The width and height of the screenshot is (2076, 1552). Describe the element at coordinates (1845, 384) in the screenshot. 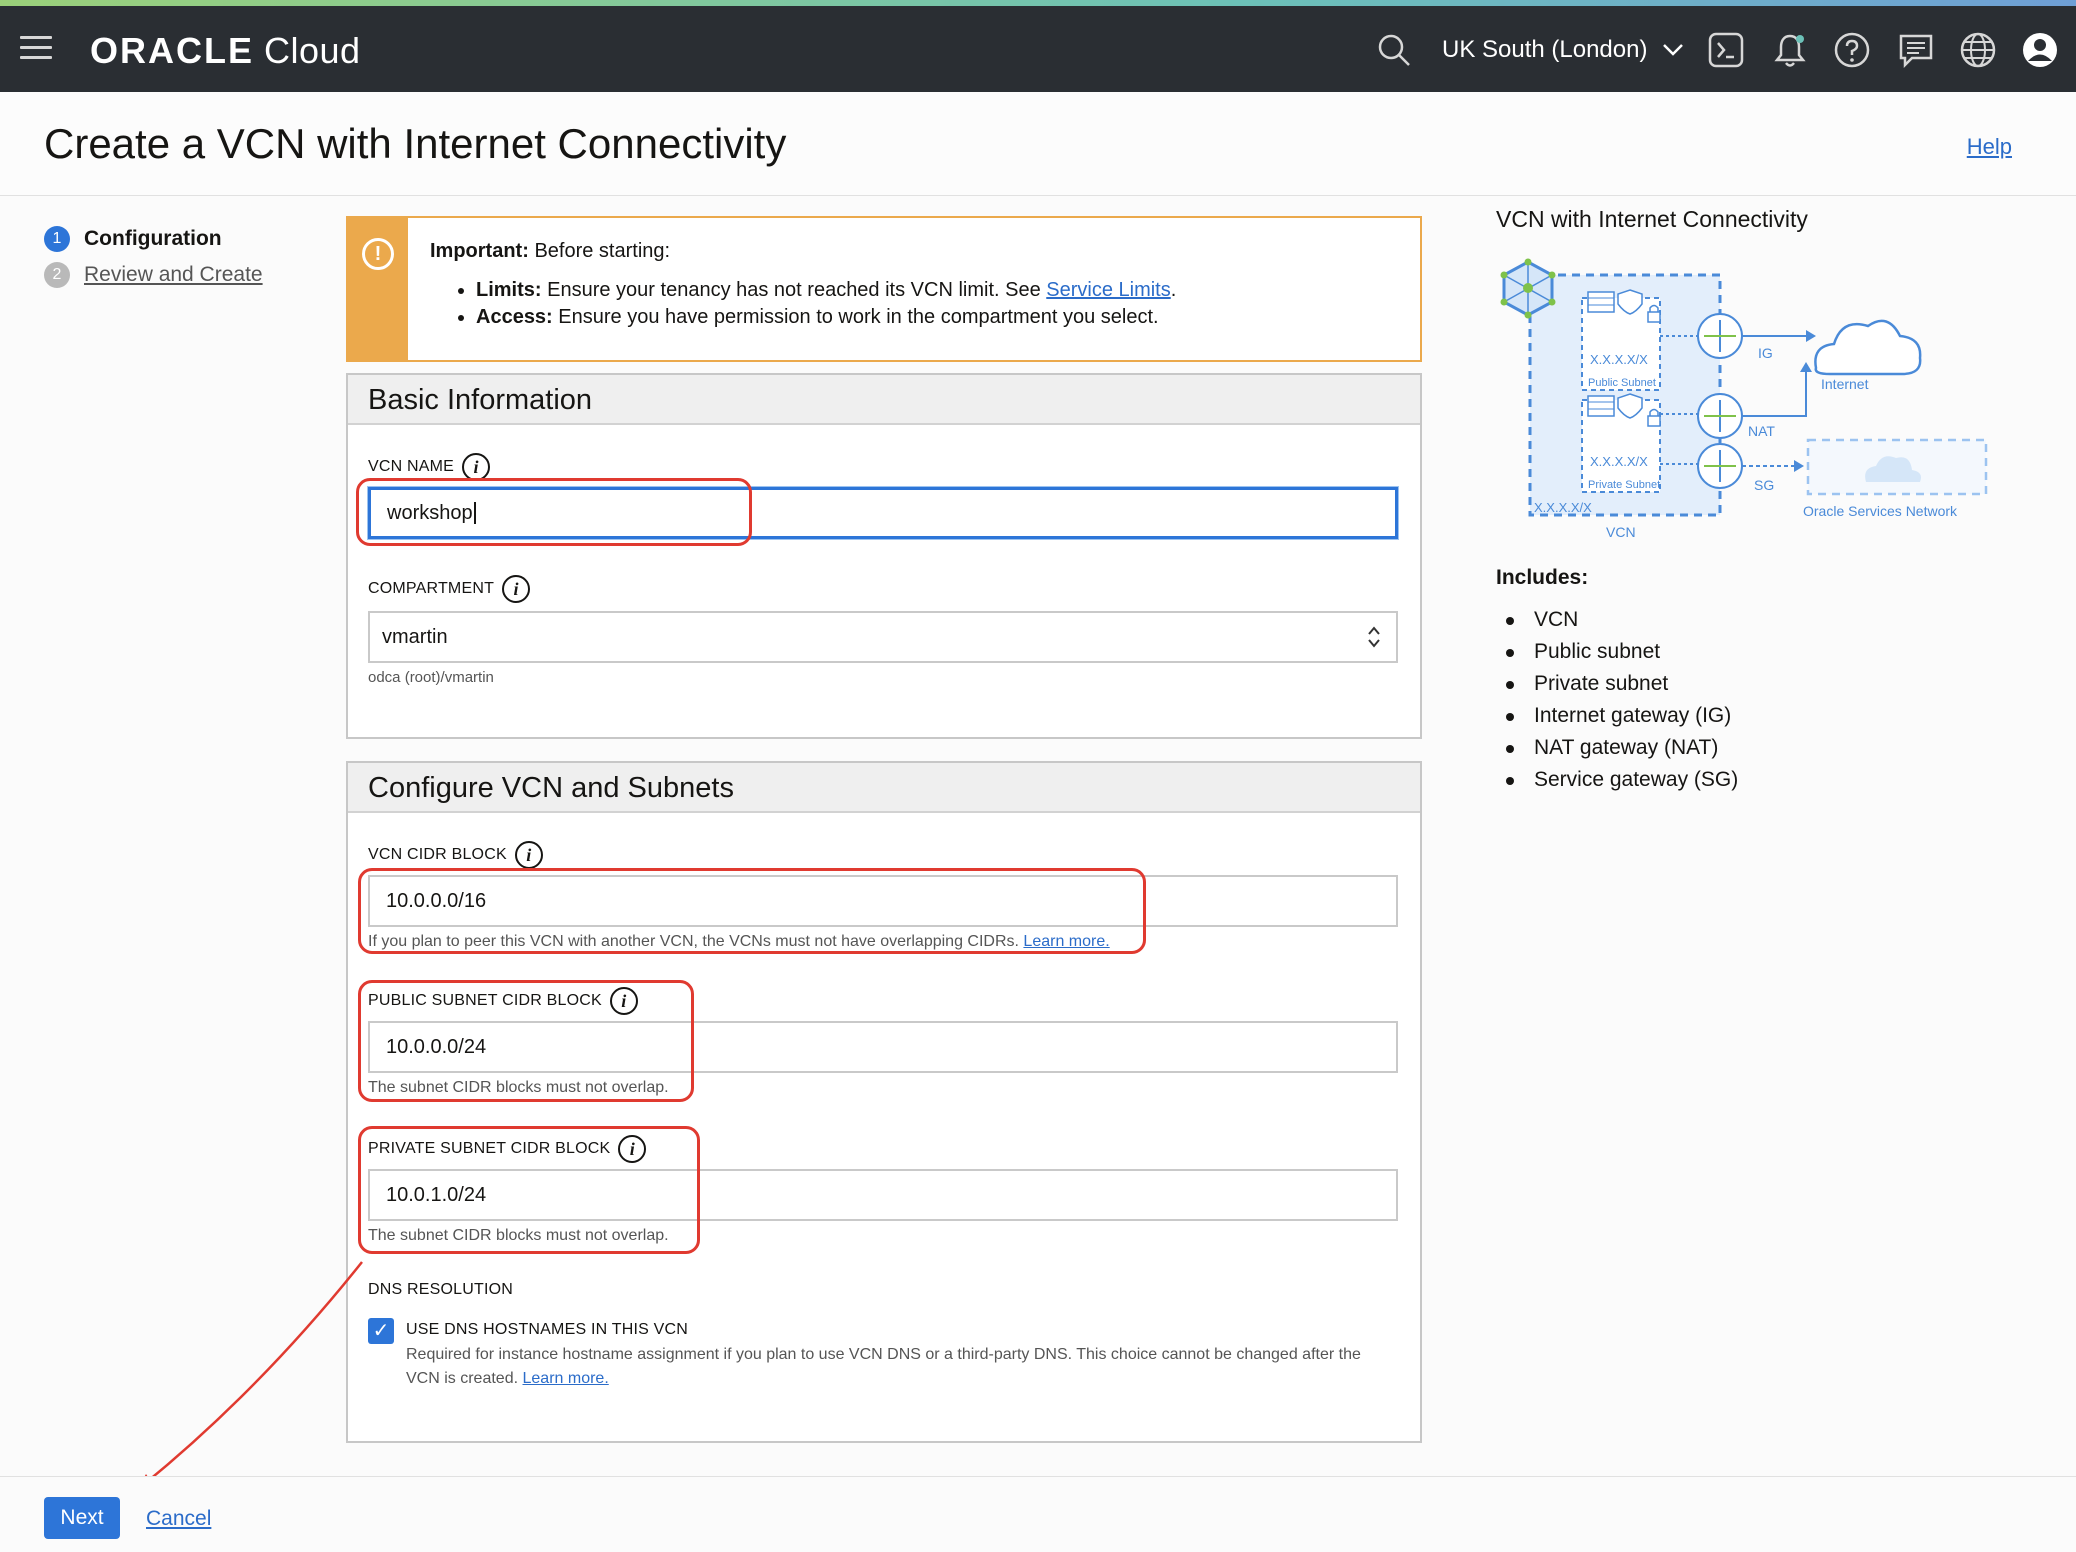

I see `internet-text: Internet` at that location.